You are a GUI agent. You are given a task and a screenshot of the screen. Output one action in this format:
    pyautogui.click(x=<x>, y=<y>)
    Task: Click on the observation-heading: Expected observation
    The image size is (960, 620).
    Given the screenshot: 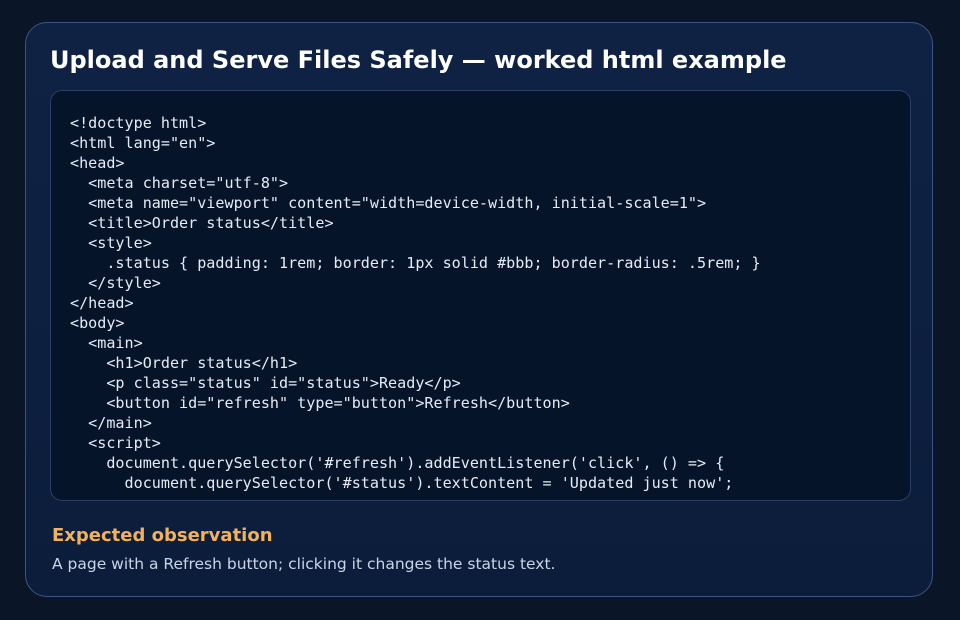 What is the action you would take?
    pyautogui.click(x=162, y=535)
    